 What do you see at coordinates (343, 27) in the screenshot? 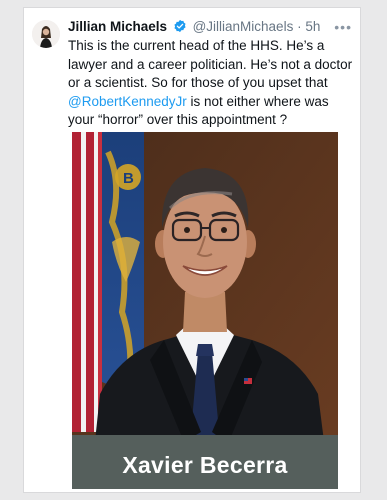
I see `more-horizontal-icon: •••` at bounding box center [343, 27].